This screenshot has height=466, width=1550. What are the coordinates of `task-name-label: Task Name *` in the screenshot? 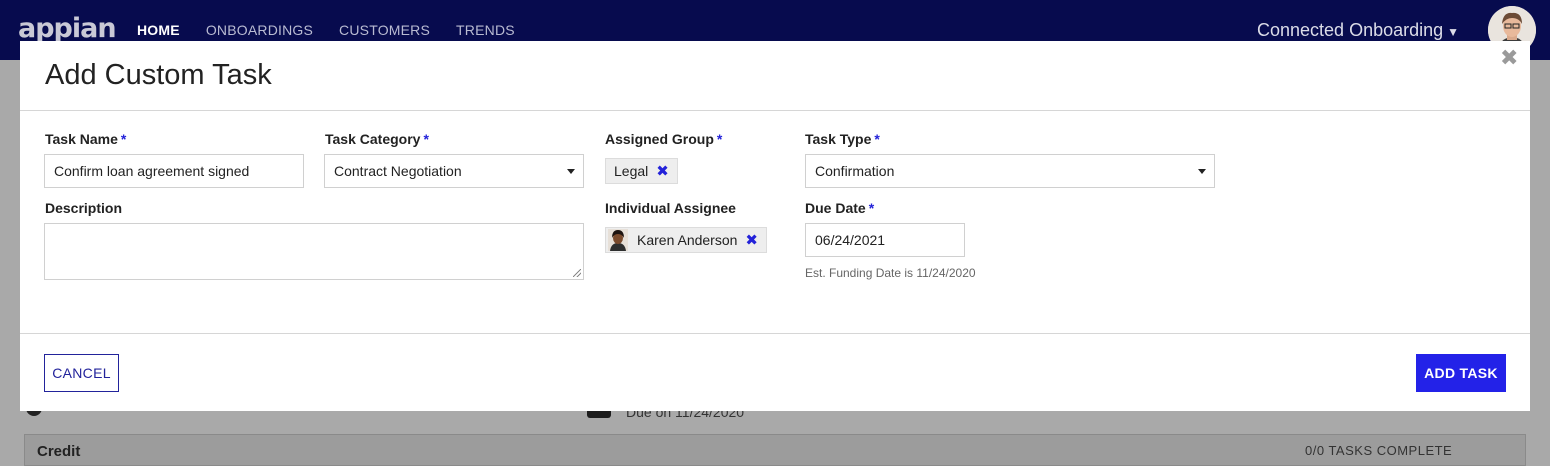 It's located at (85, 139).